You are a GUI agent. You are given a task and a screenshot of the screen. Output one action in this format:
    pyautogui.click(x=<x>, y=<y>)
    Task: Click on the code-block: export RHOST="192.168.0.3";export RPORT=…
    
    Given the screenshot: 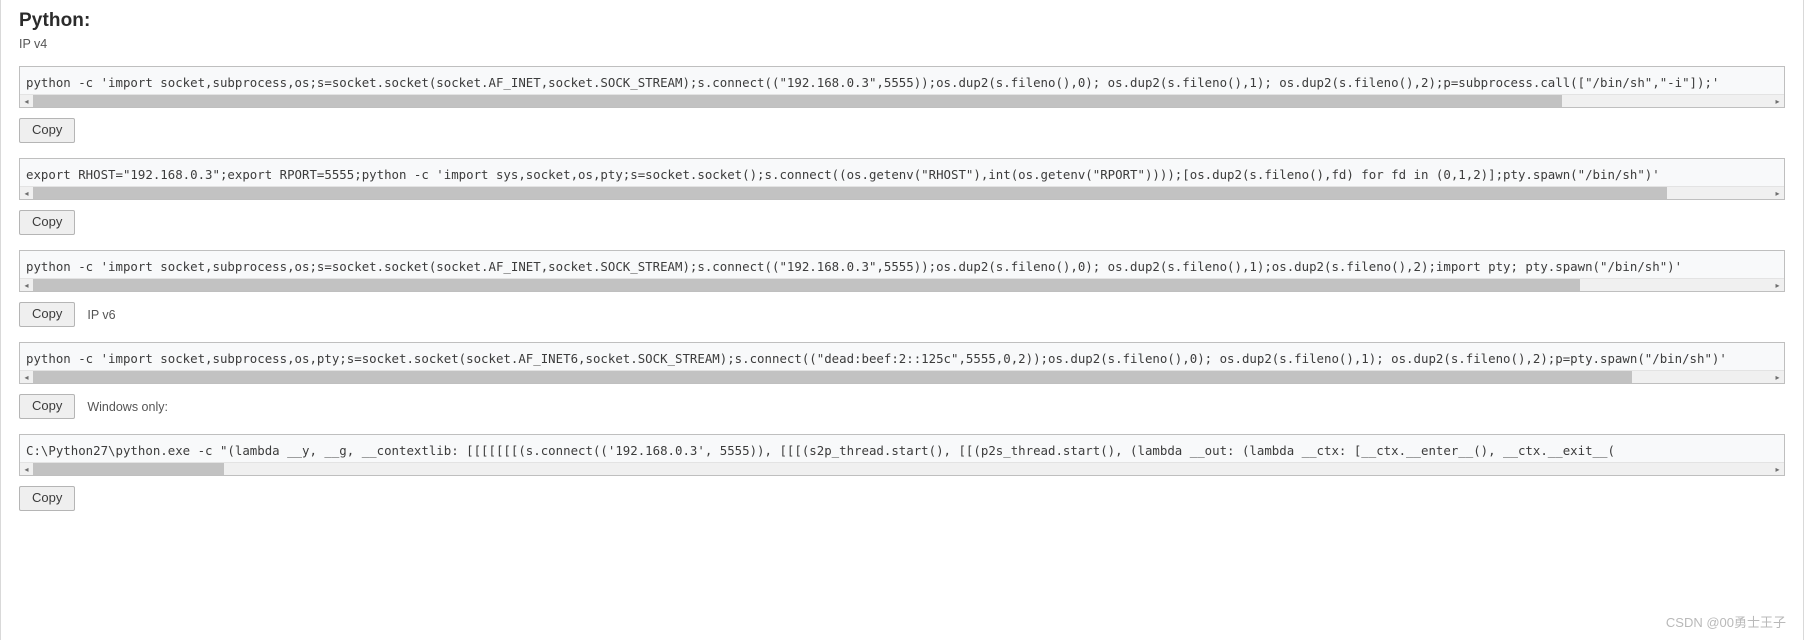 What is the action you would take?
    pyautogui.click(x=902, y=179)
    